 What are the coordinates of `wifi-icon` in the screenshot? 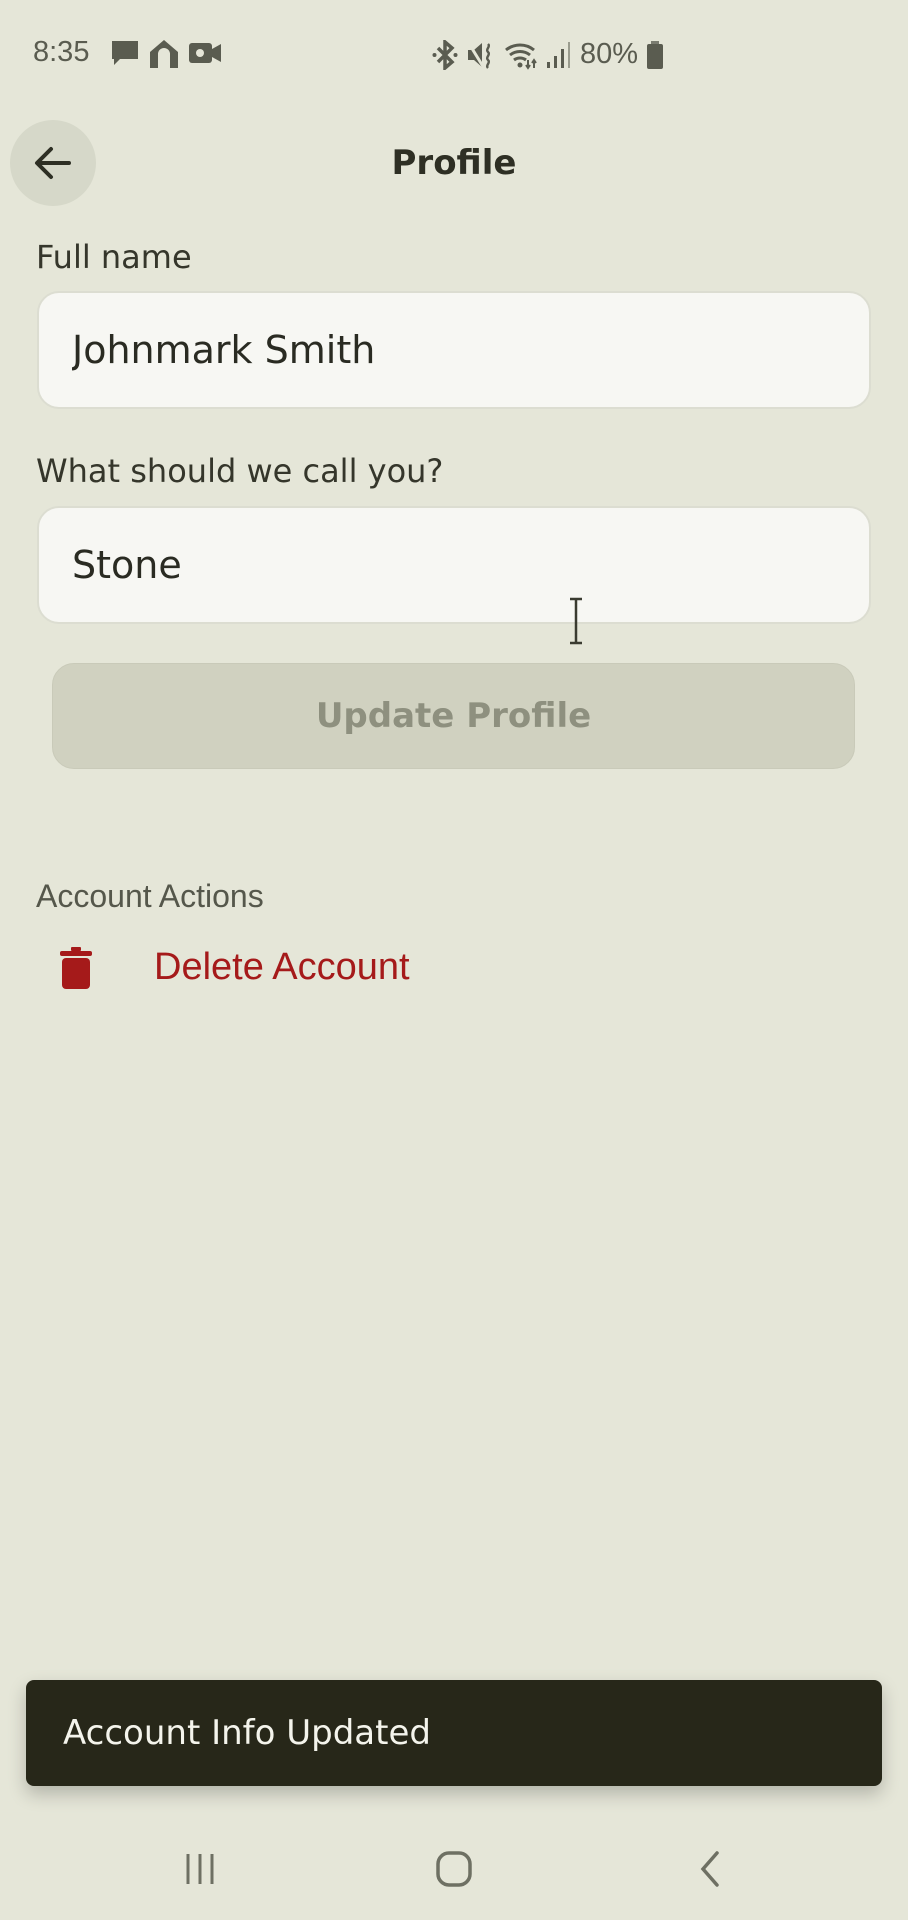 It's located at (521, 56).